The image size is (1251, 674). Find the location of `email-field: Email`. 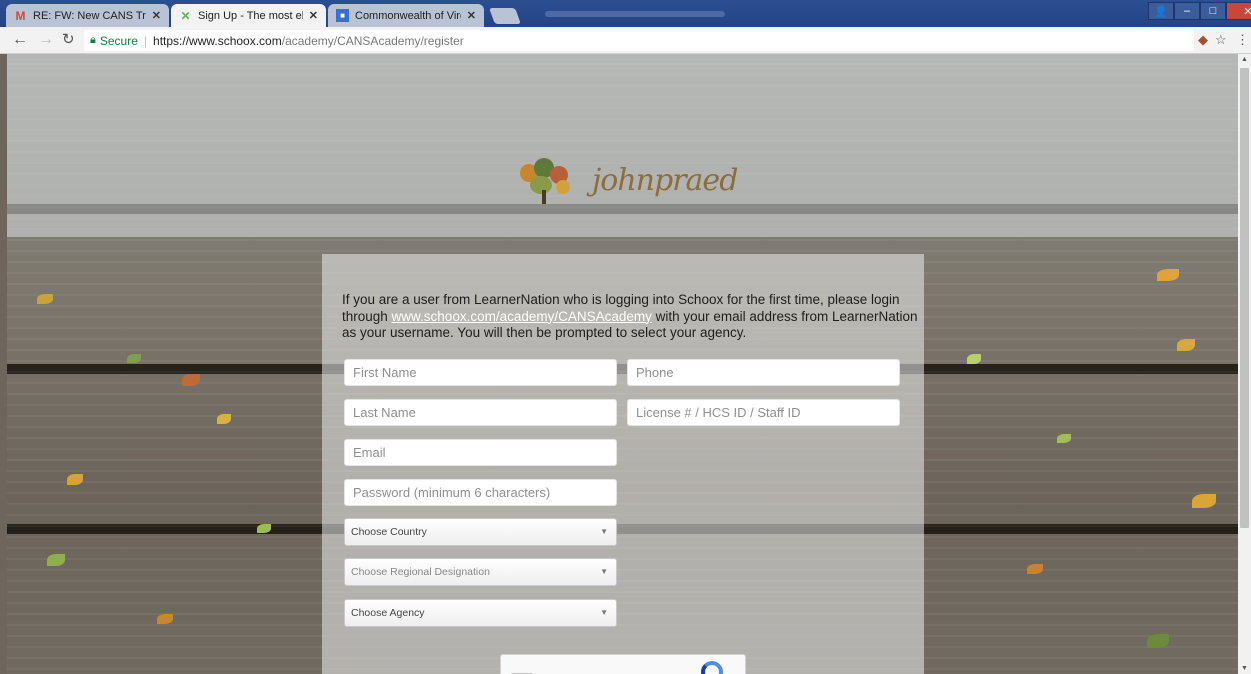

email-field: Email is located at coordinates (480, 452).